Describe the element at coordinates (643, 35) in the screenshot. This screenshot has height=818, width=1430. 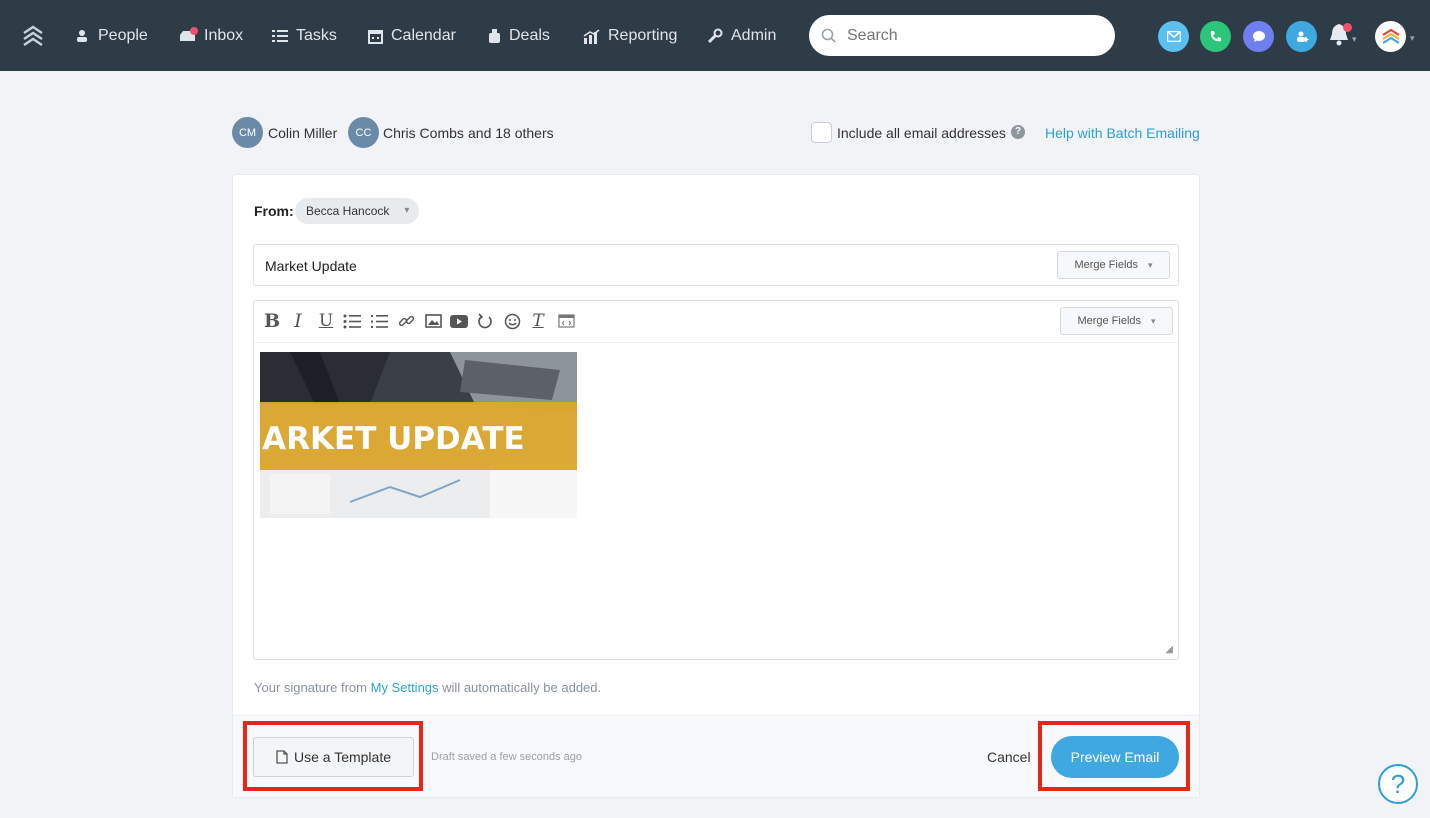
I see `nav-reporting-label: Reporting` at that location.